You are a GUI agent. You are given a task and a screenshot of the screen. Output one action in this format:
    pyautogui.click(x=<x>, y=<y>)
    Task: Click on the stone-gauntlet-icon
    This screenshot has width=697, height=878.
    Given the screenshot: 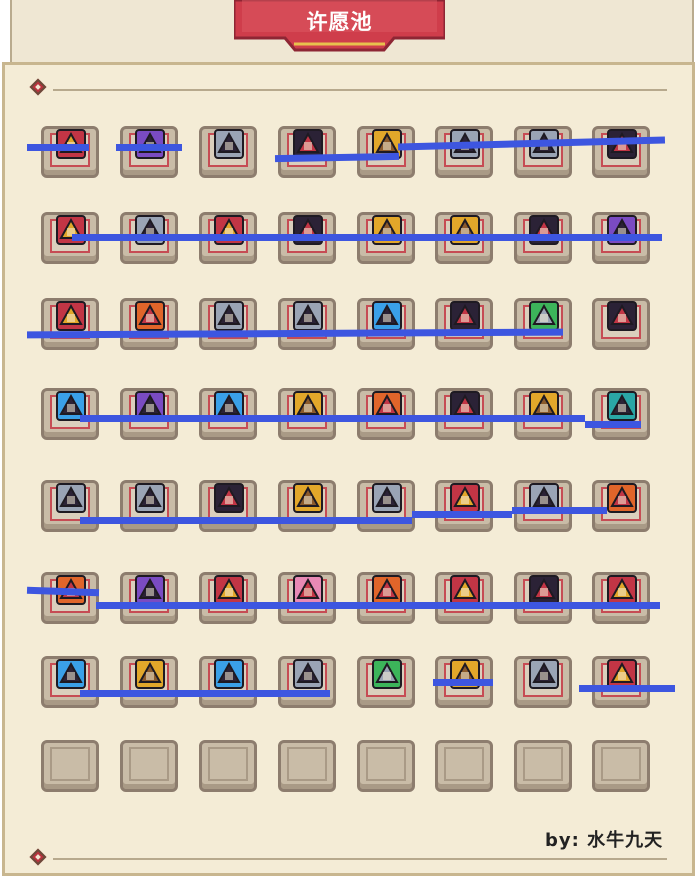 What is the action you would take?
    pyautogui.click(x=71, y=498)
    